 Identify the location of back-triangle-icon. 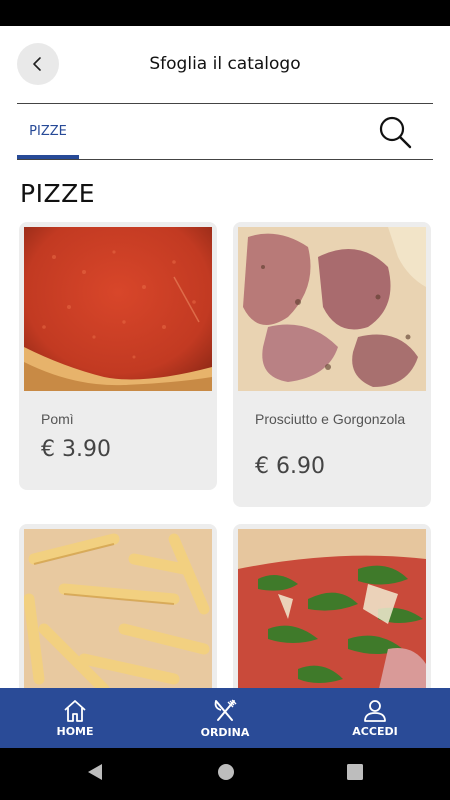
(95, 772).